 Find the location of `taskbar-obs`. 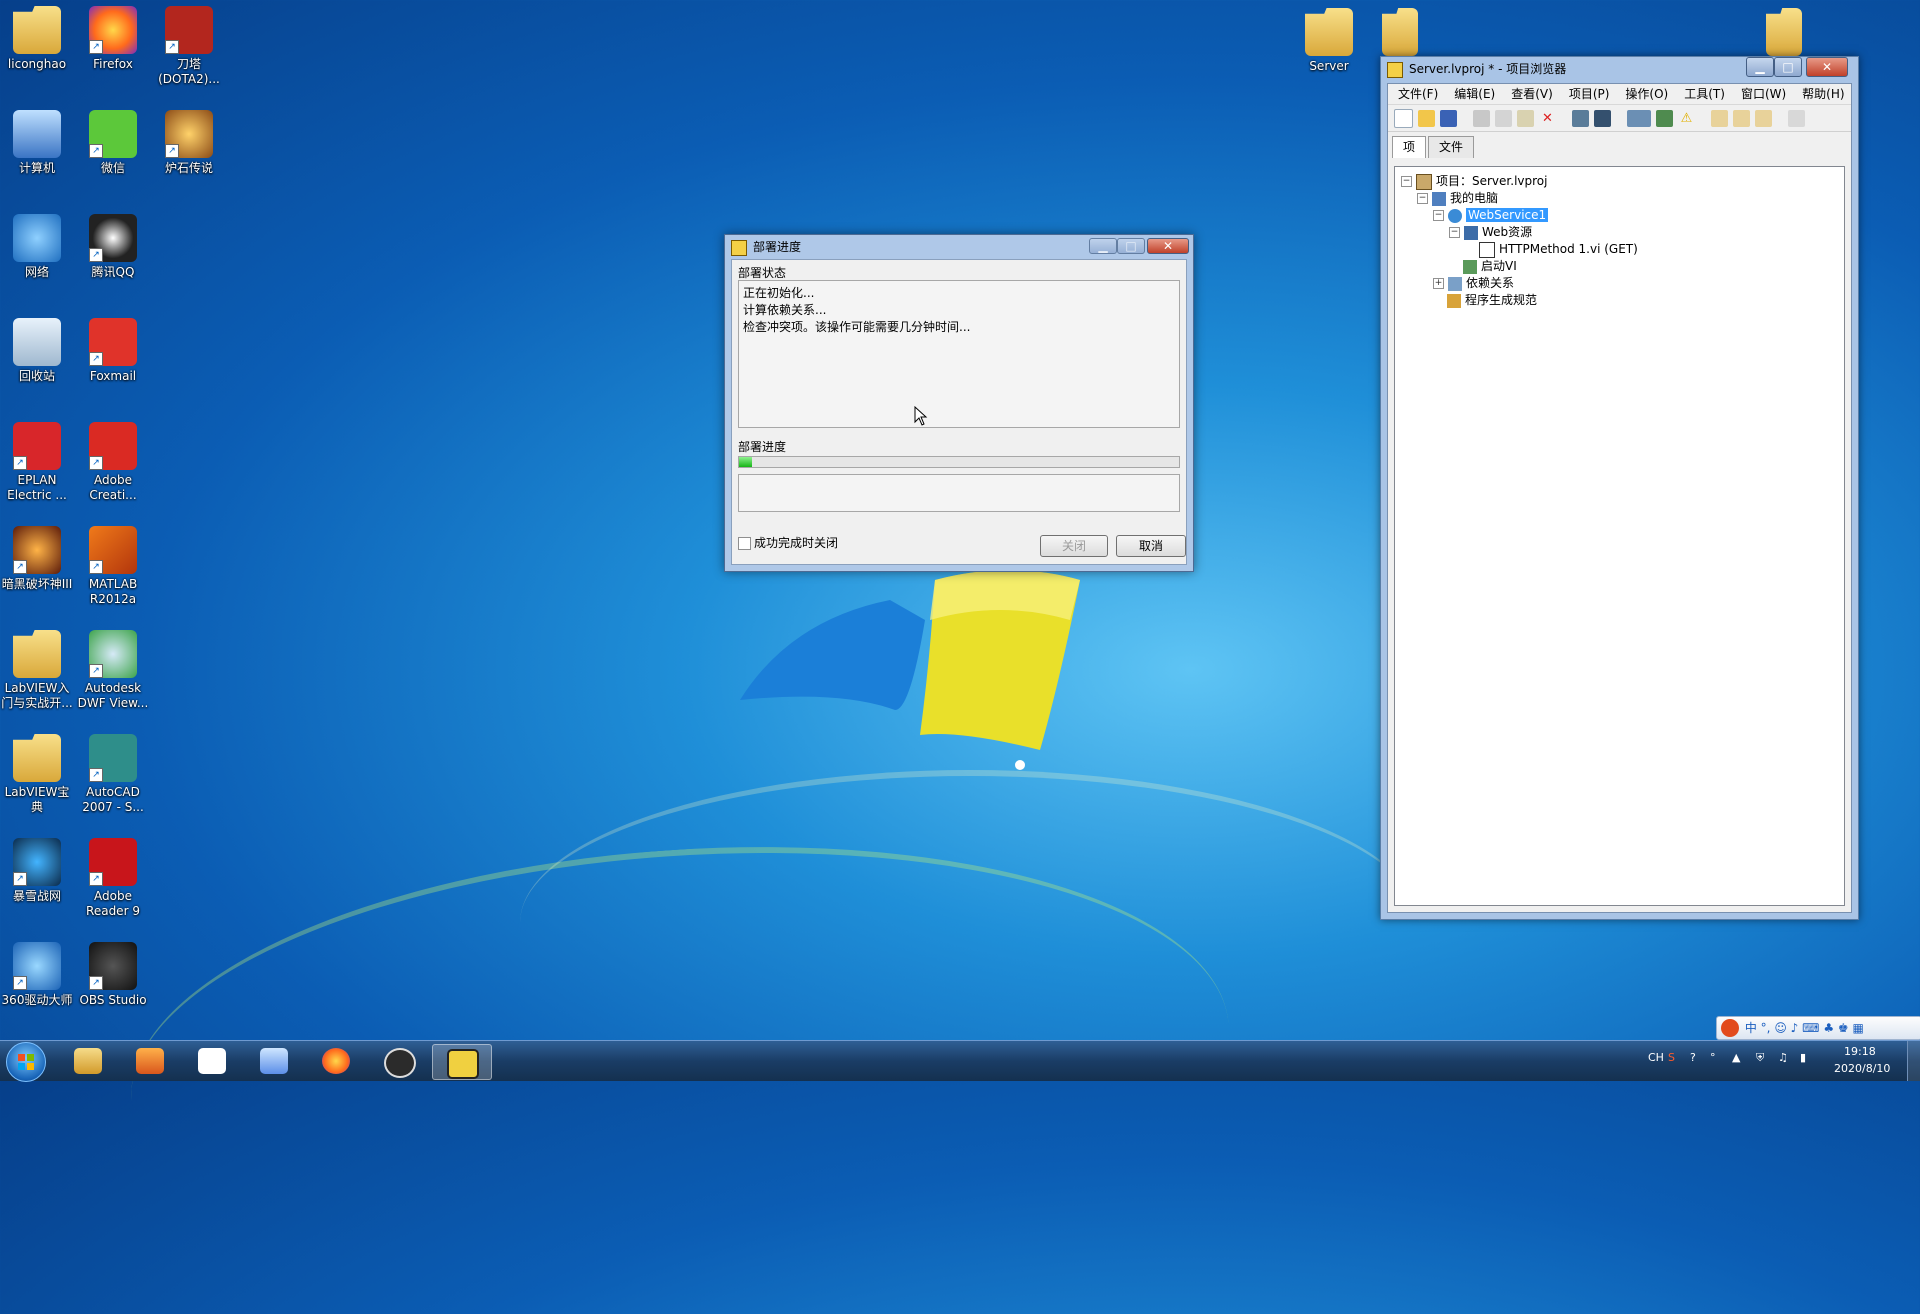

taskbar-obs is located at coordinates (398, 1061).